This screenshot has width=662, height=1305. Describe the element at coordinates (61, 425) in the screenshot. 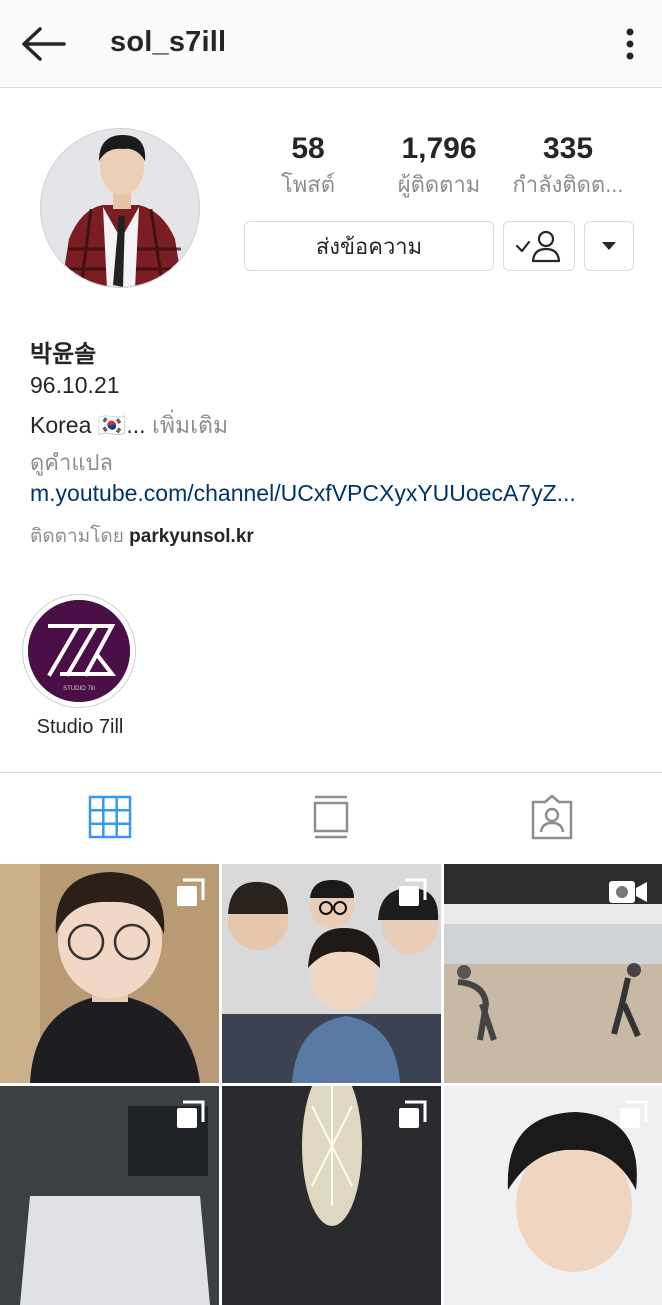

I see `bio-country-text: Korea` at that location.